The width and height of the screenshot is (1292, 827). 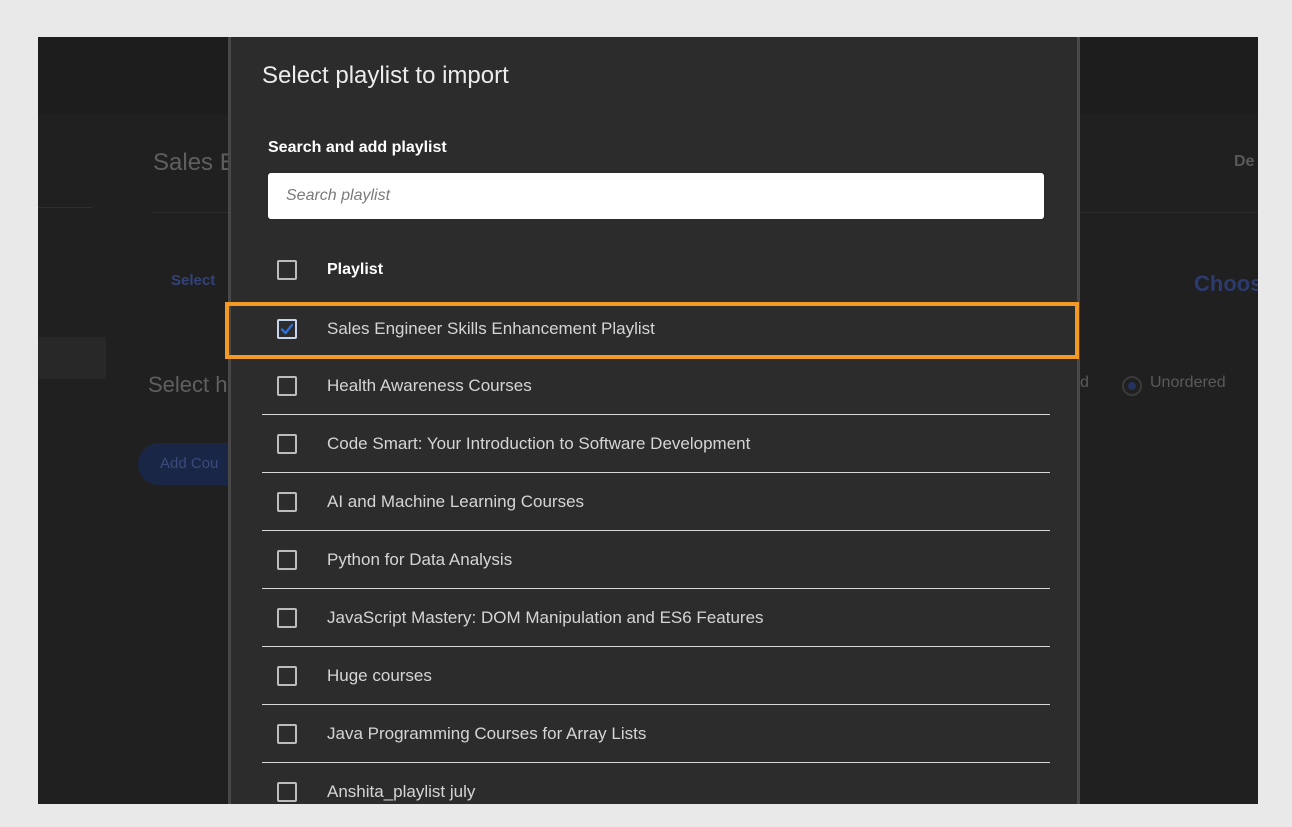 I want to click on background-choose-heading: Choos, so click(x=1226, y=283).